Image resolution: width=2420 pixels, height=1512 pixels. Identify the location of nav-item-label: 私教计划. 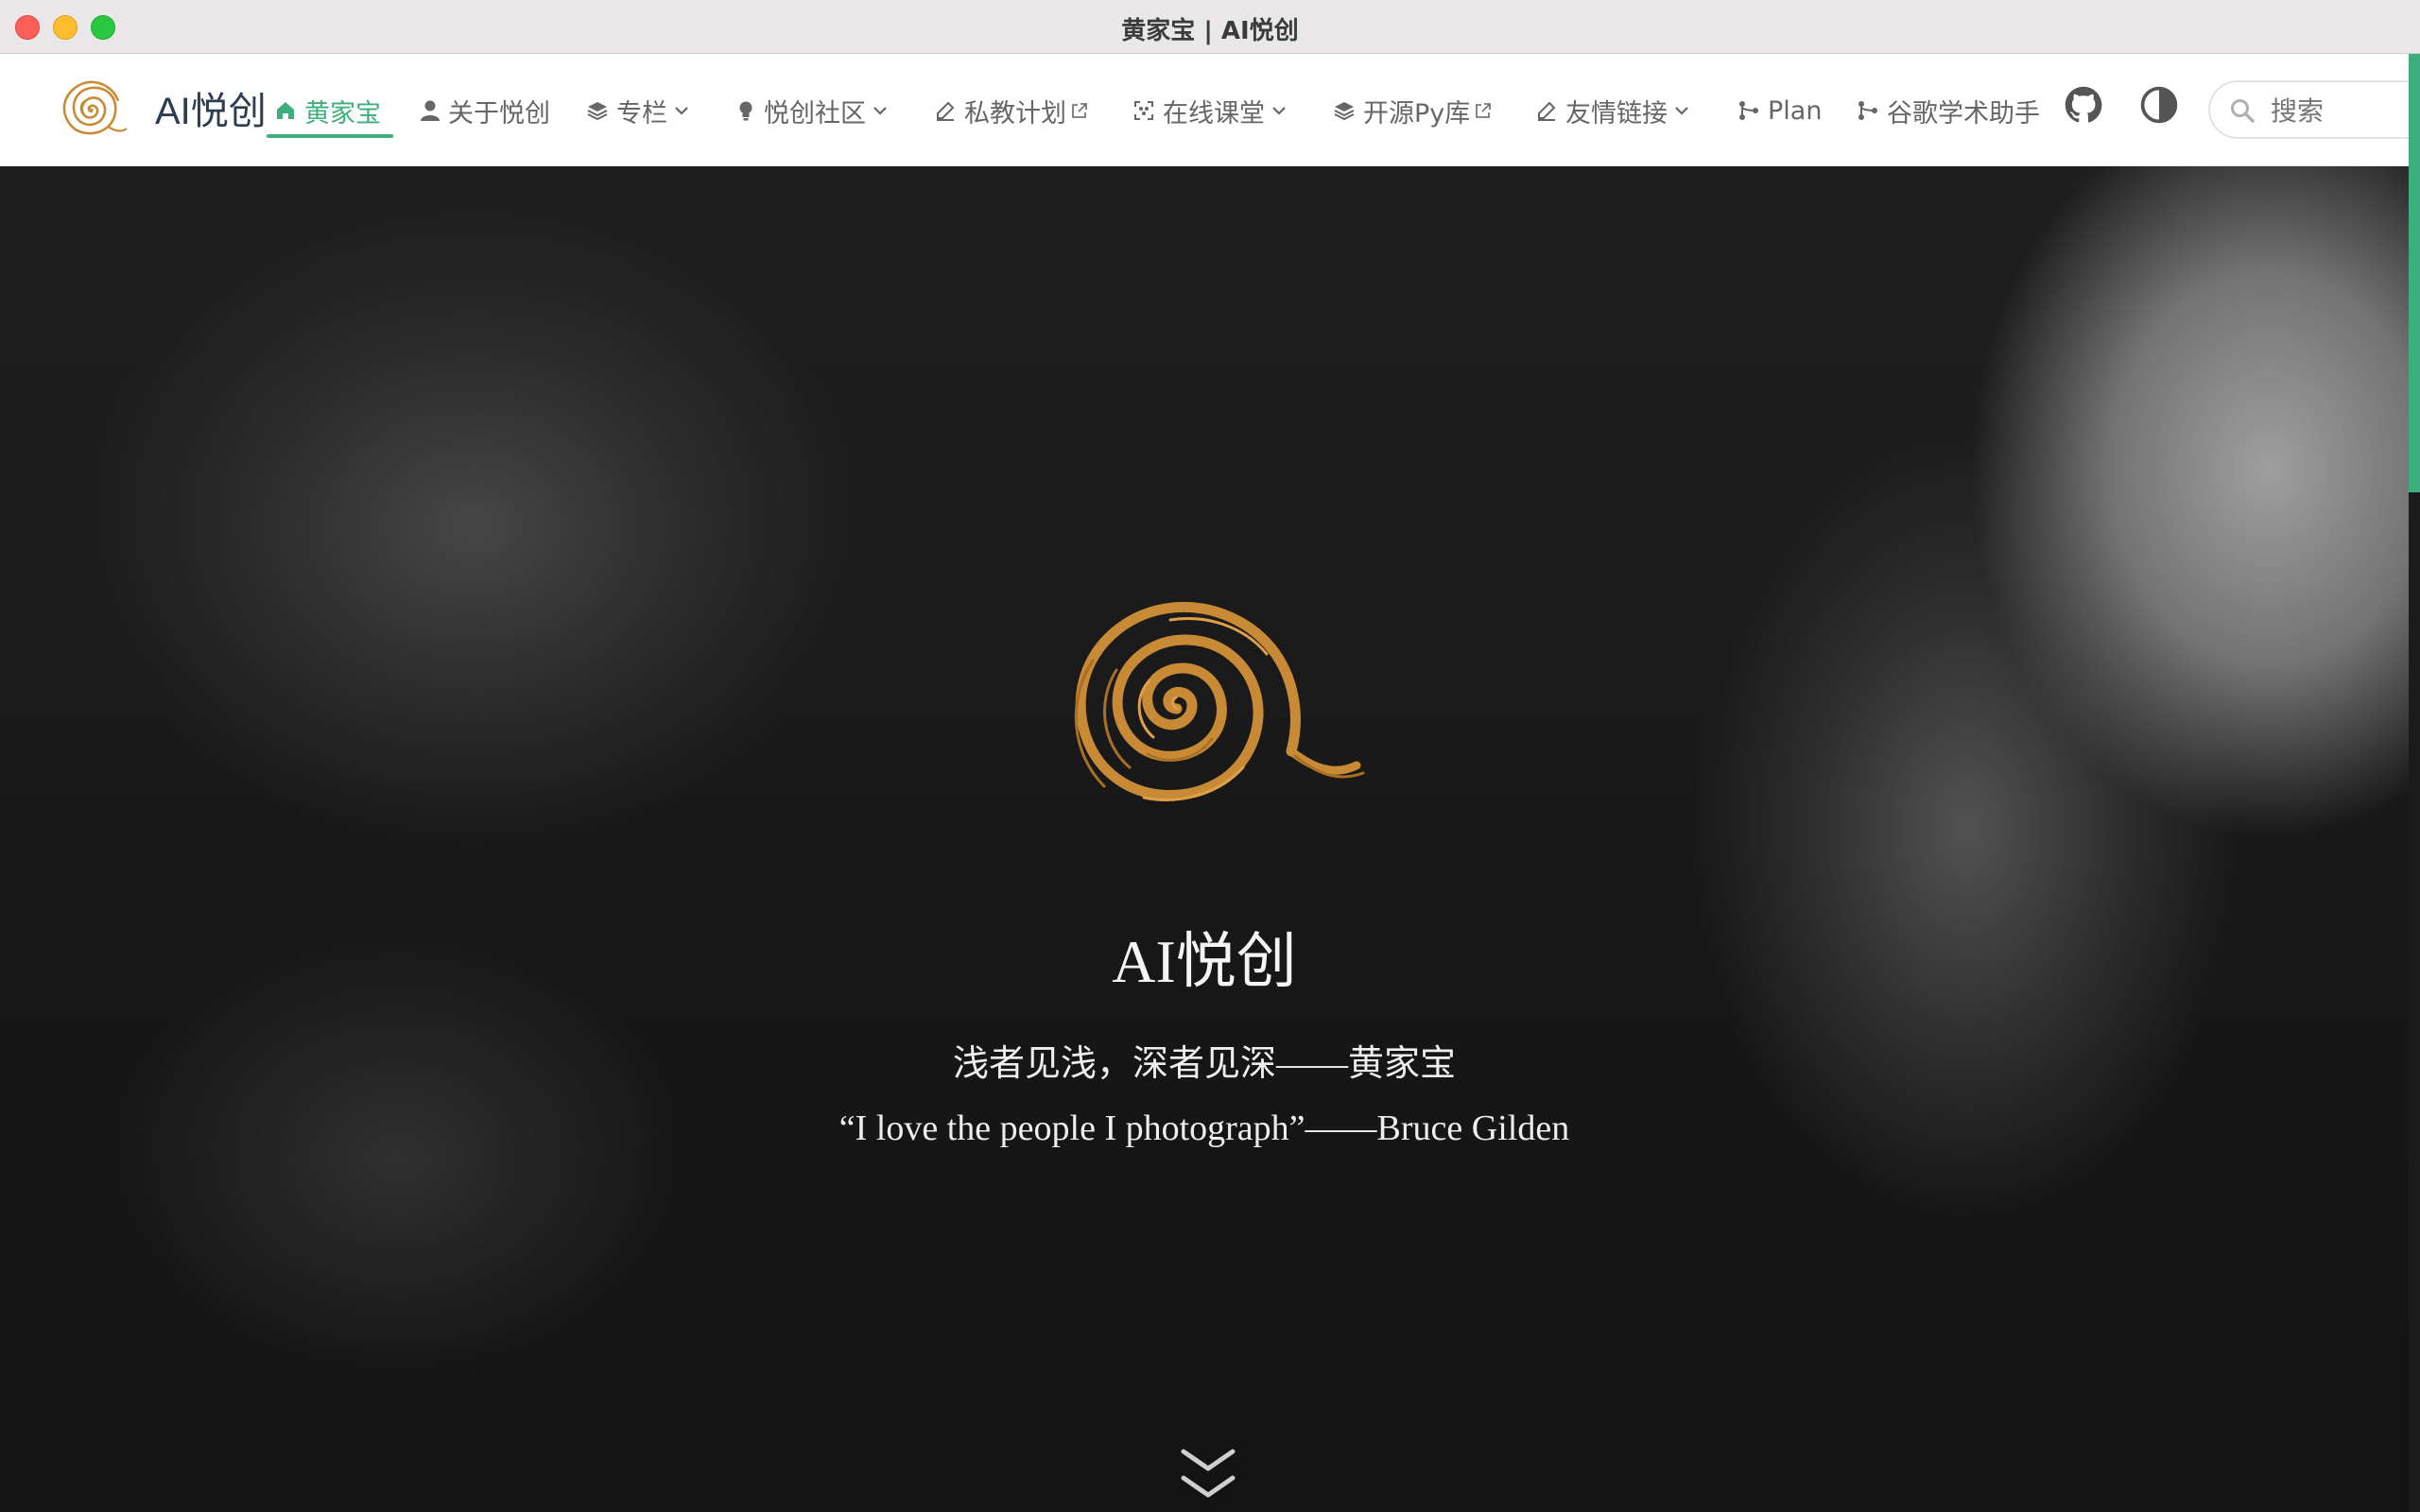
(1015, 113).